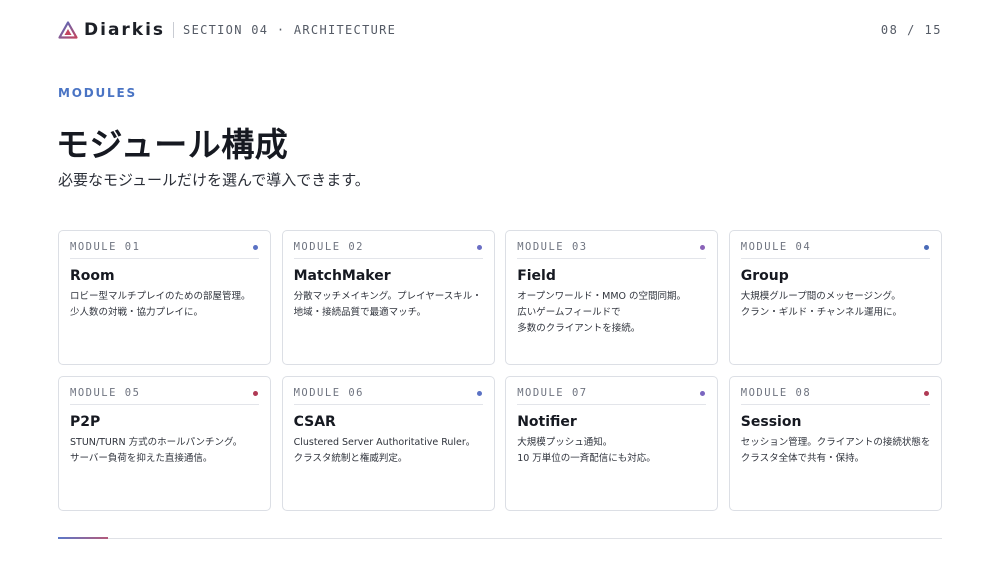  I want to click on module-card-header: MODULE 03, so click(612, 250).